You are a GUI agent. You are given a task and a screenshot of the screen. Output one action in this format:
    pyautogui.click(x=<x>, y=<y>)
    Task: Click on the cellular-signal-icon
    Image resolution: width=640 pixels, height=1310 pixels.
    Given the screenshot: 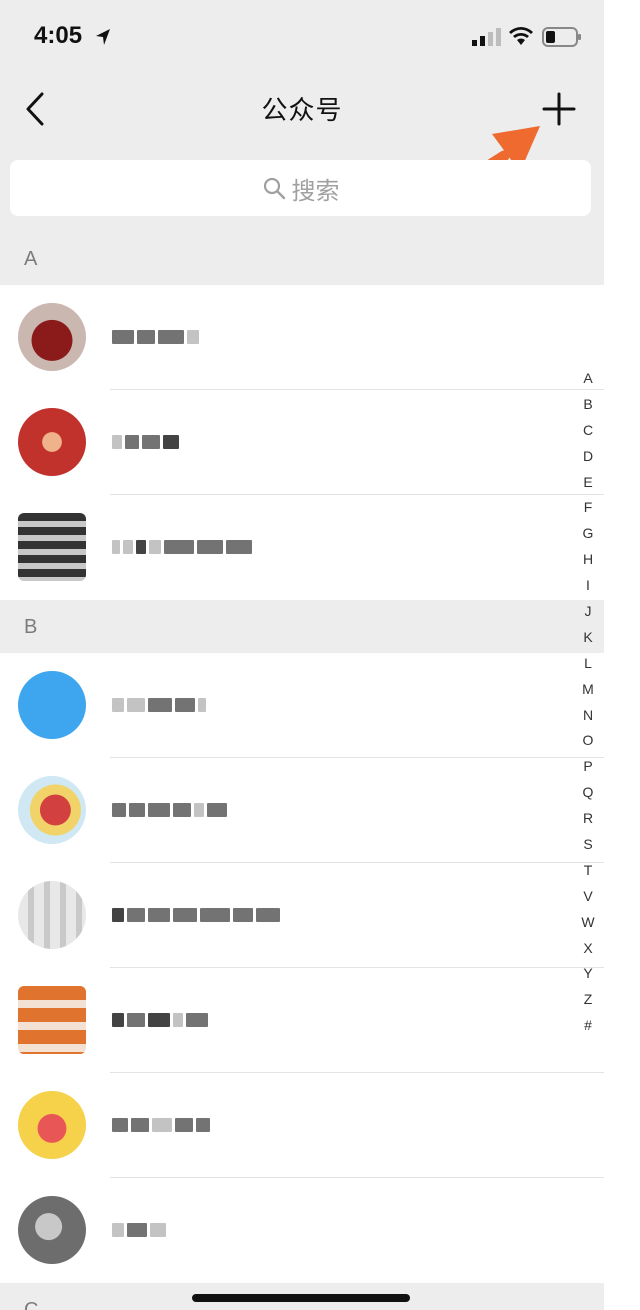 What is the action you would take?
    pyautogui.click(x=486, y=37)
    